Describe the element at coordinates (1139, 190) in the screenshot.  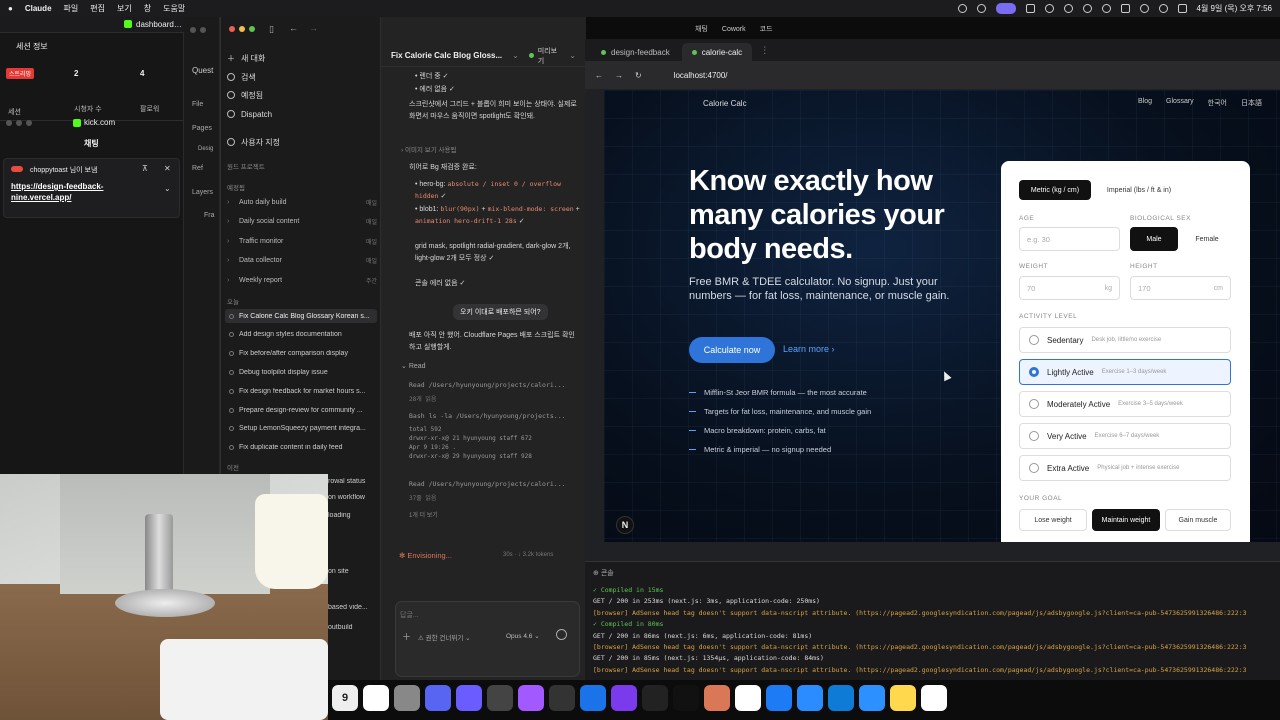
I see `unit-imperial-toggle: Imperial (lbs / ft & in)` at that location.